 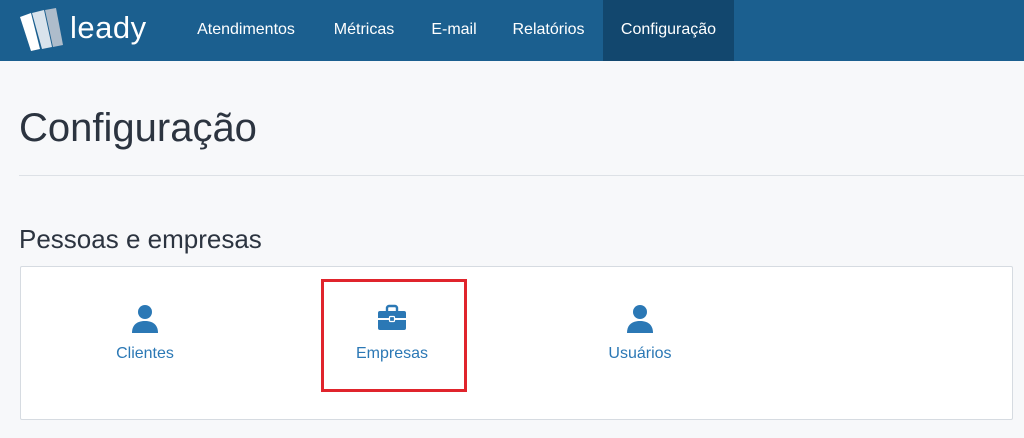 What do you see at coordinates (41, 29) in the screenshot?
I see `leady-logo-icon` at bounding box center [41, 29].